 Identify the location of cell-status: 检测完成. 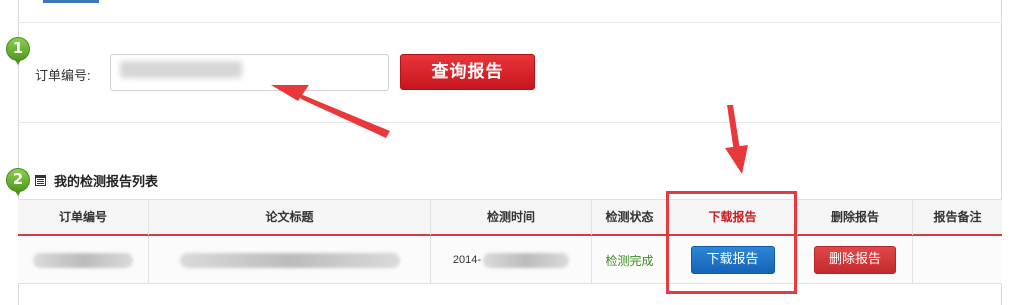
(630, 260).